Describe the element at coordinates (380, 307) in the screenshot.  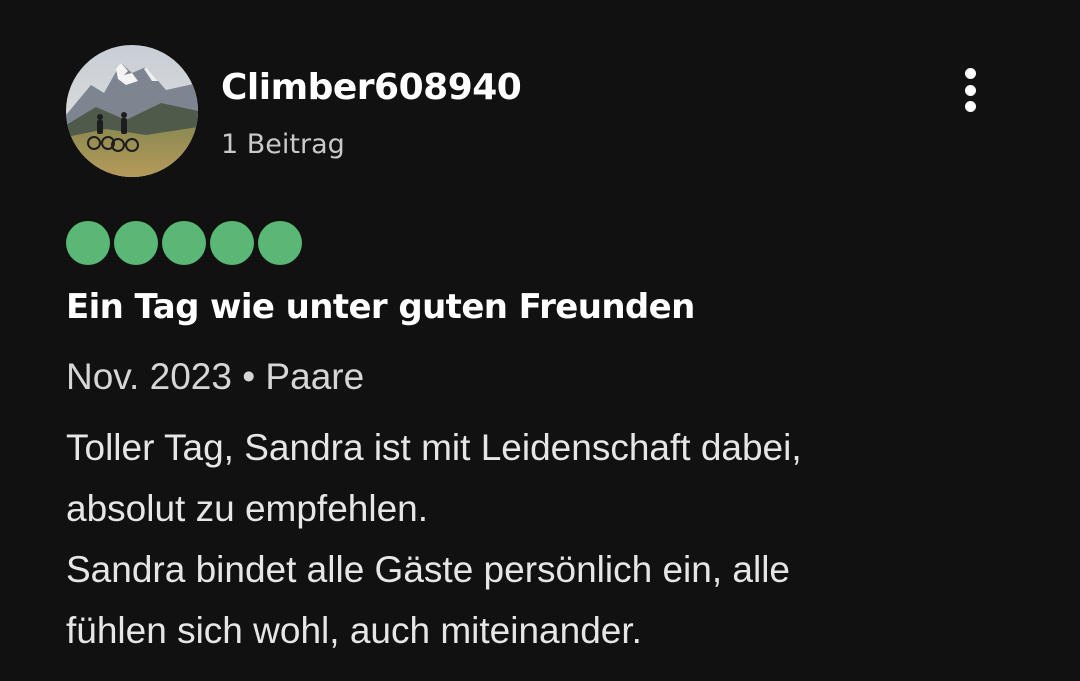
I see `review-title: Ein Tag wie unter guten Freunden` at that location.